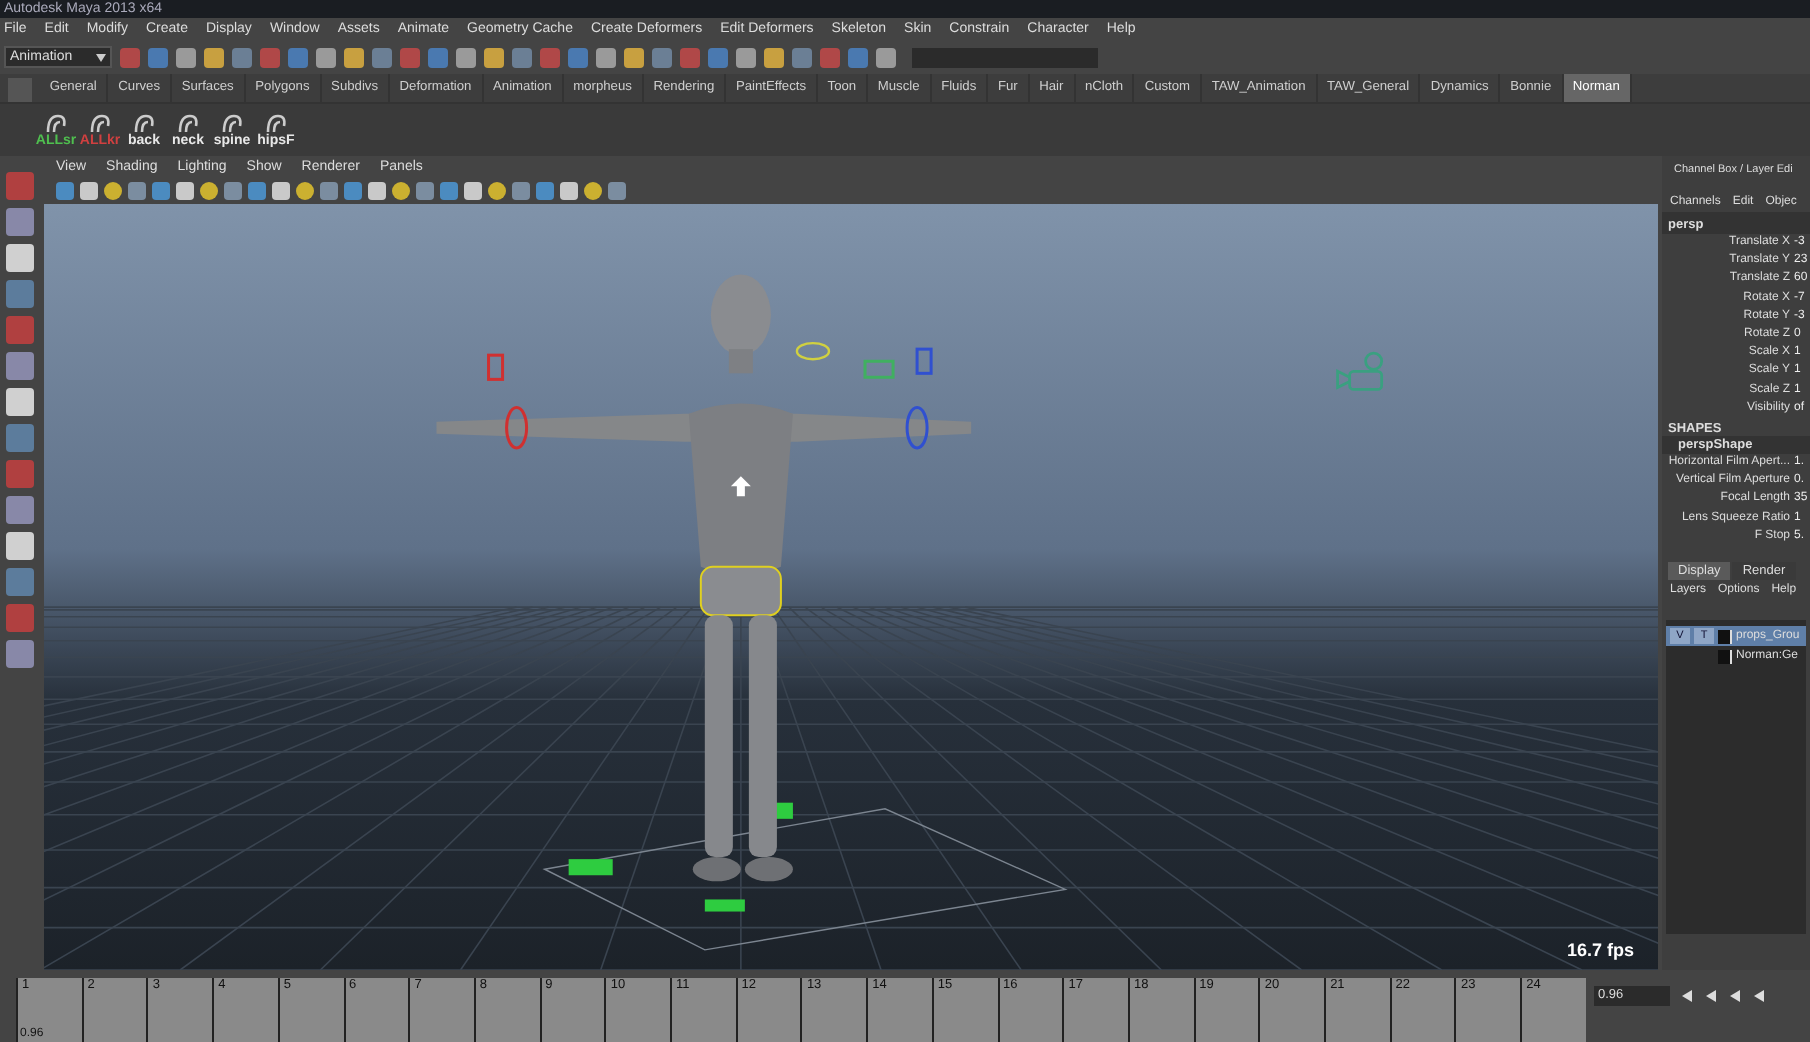 The image size is (1810, 1042). Describe the element at coordinates (1360, 371) in the screenshot. I see `camera-icon` at that location.